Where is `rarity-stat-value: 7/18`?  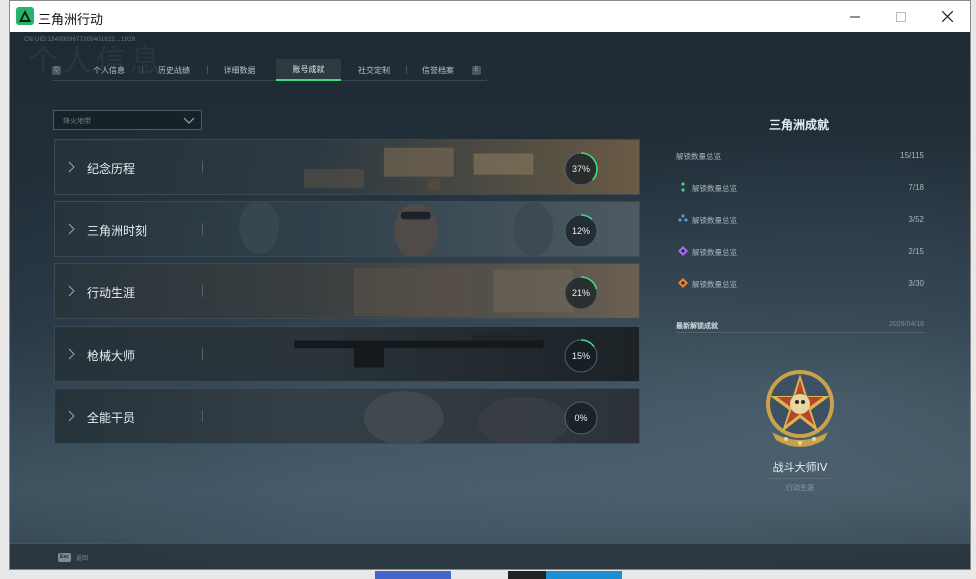 rarity-stat-value: 7/18 is located at coordinates (916, 187).